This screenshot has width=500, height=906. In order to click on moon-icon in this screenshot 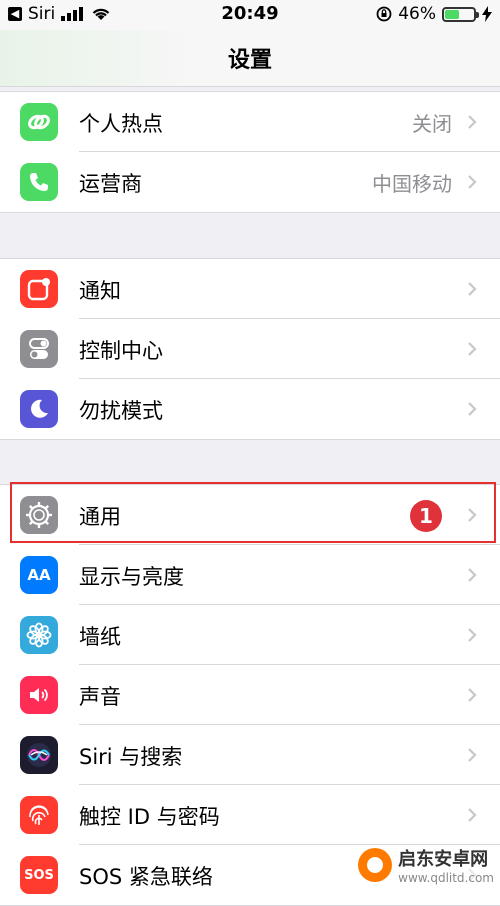, I will do `click(39, 409)`.